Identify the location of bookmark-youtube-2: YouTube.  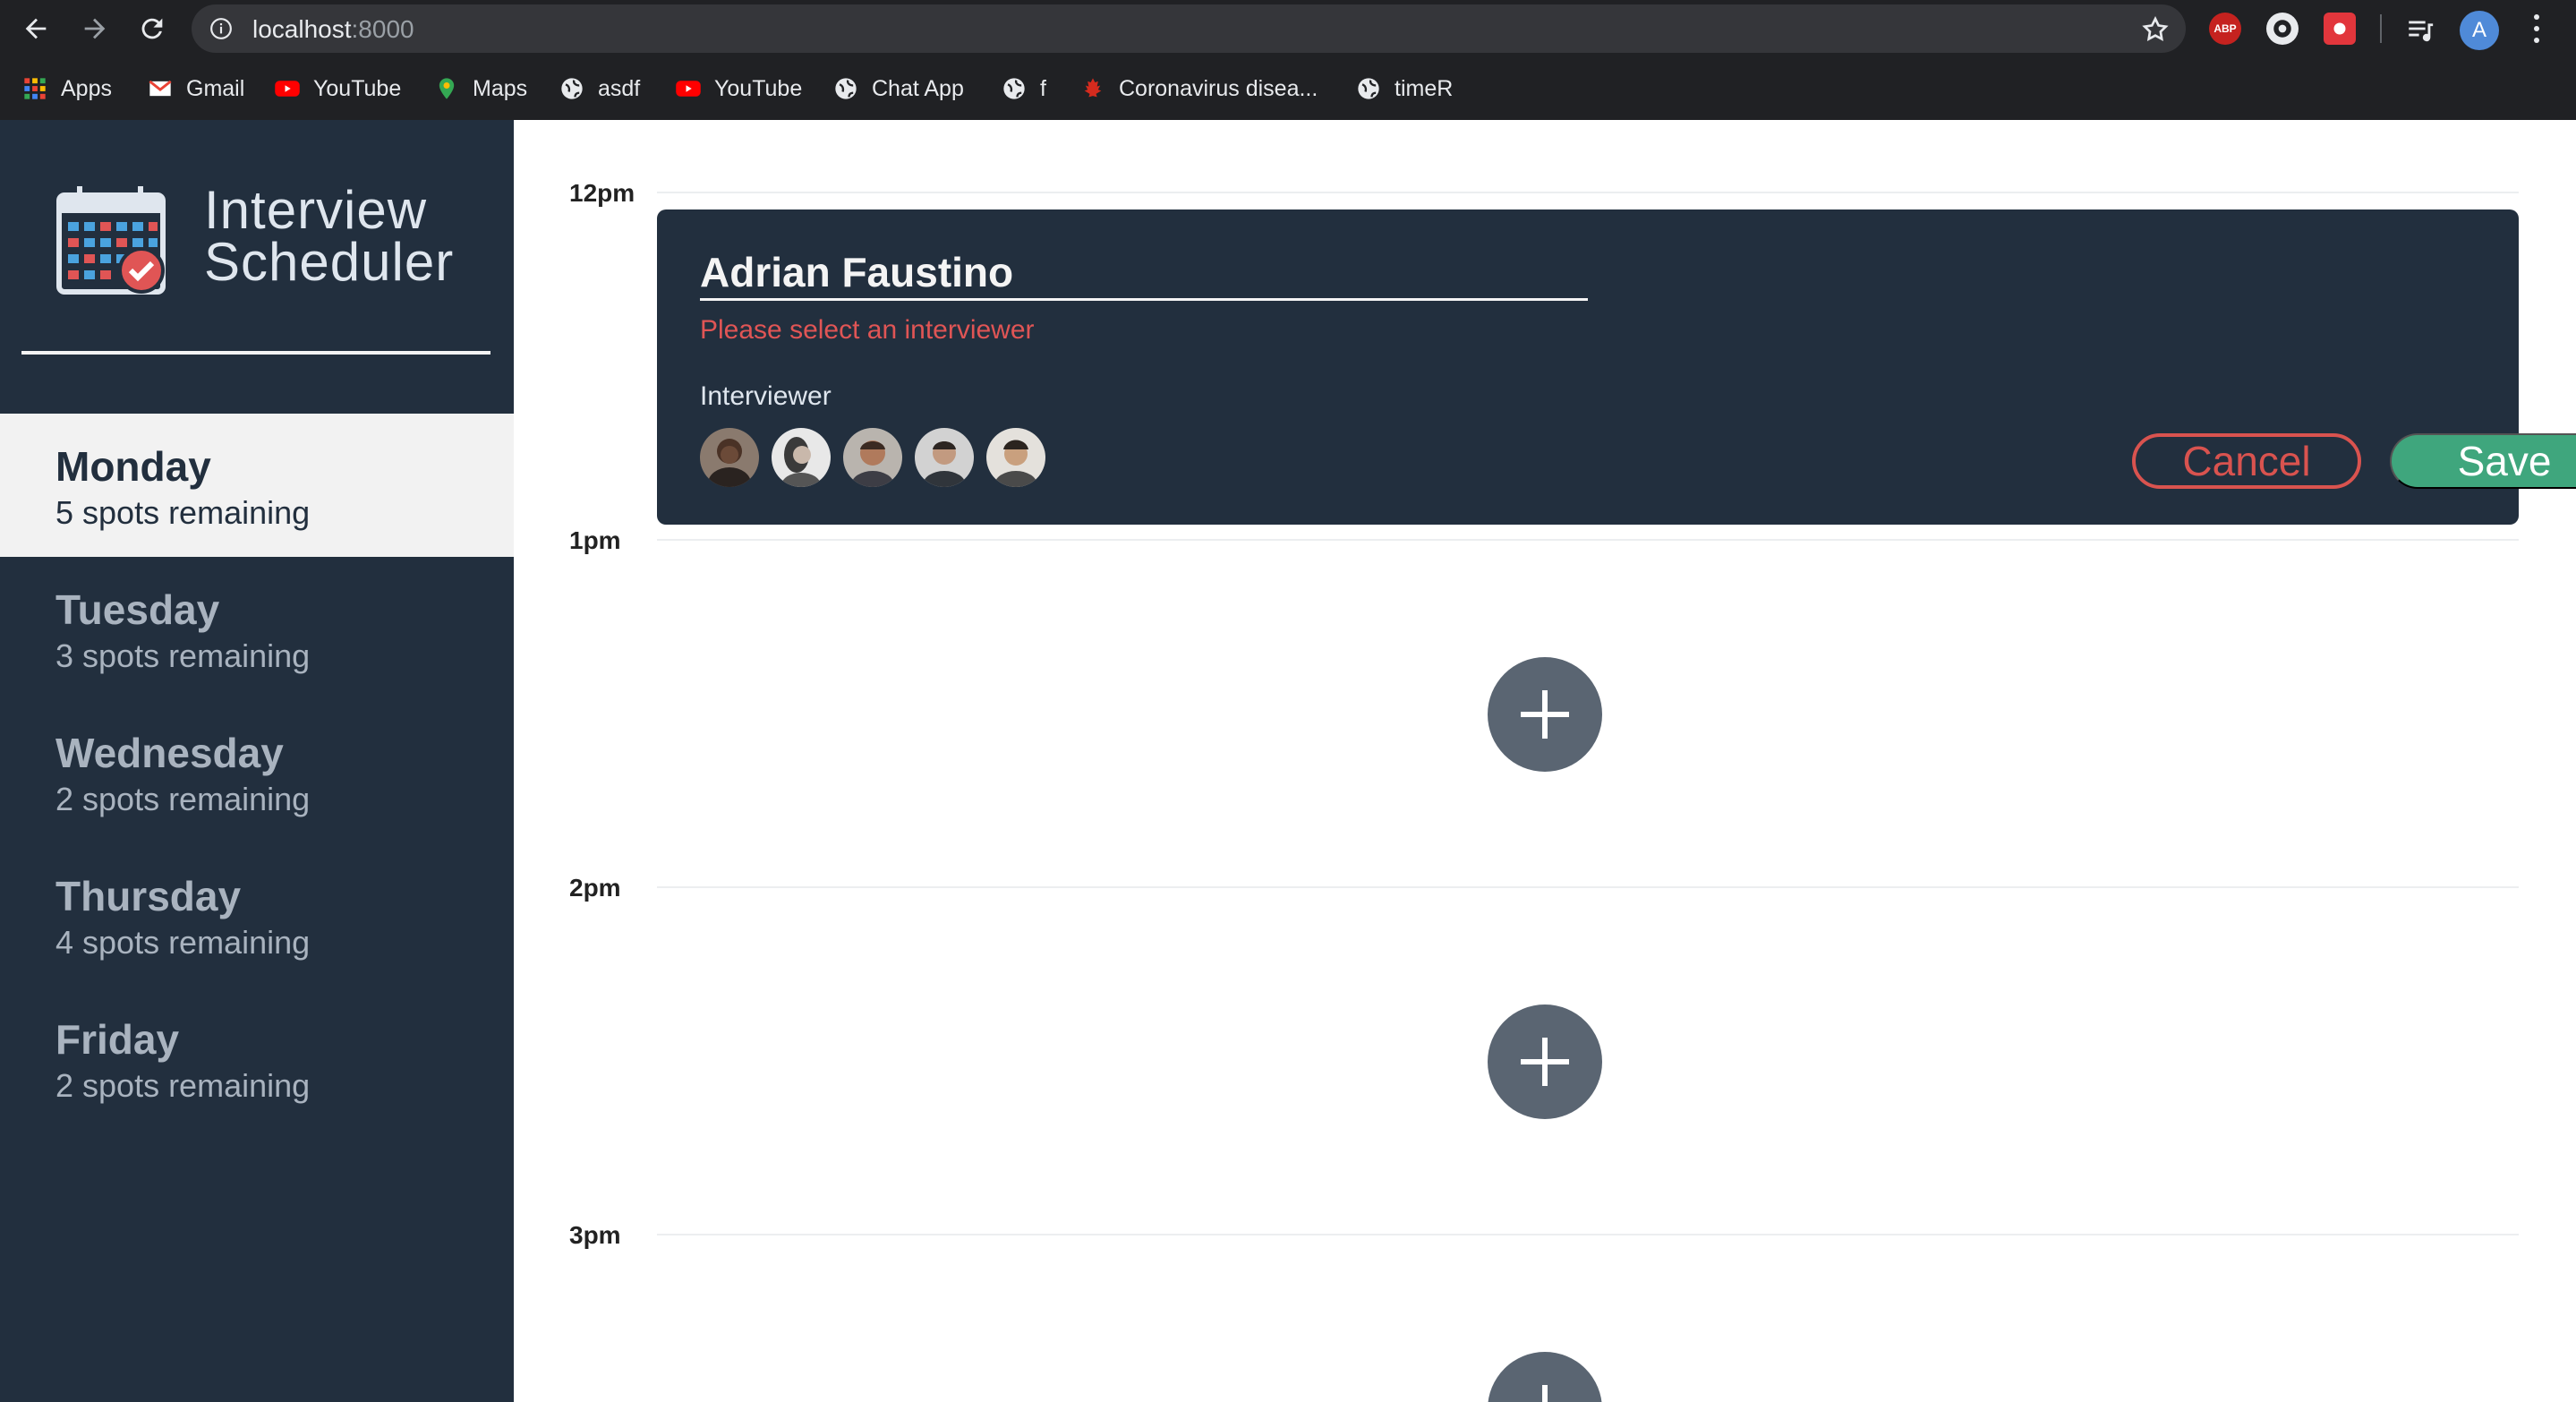
(738, 89).